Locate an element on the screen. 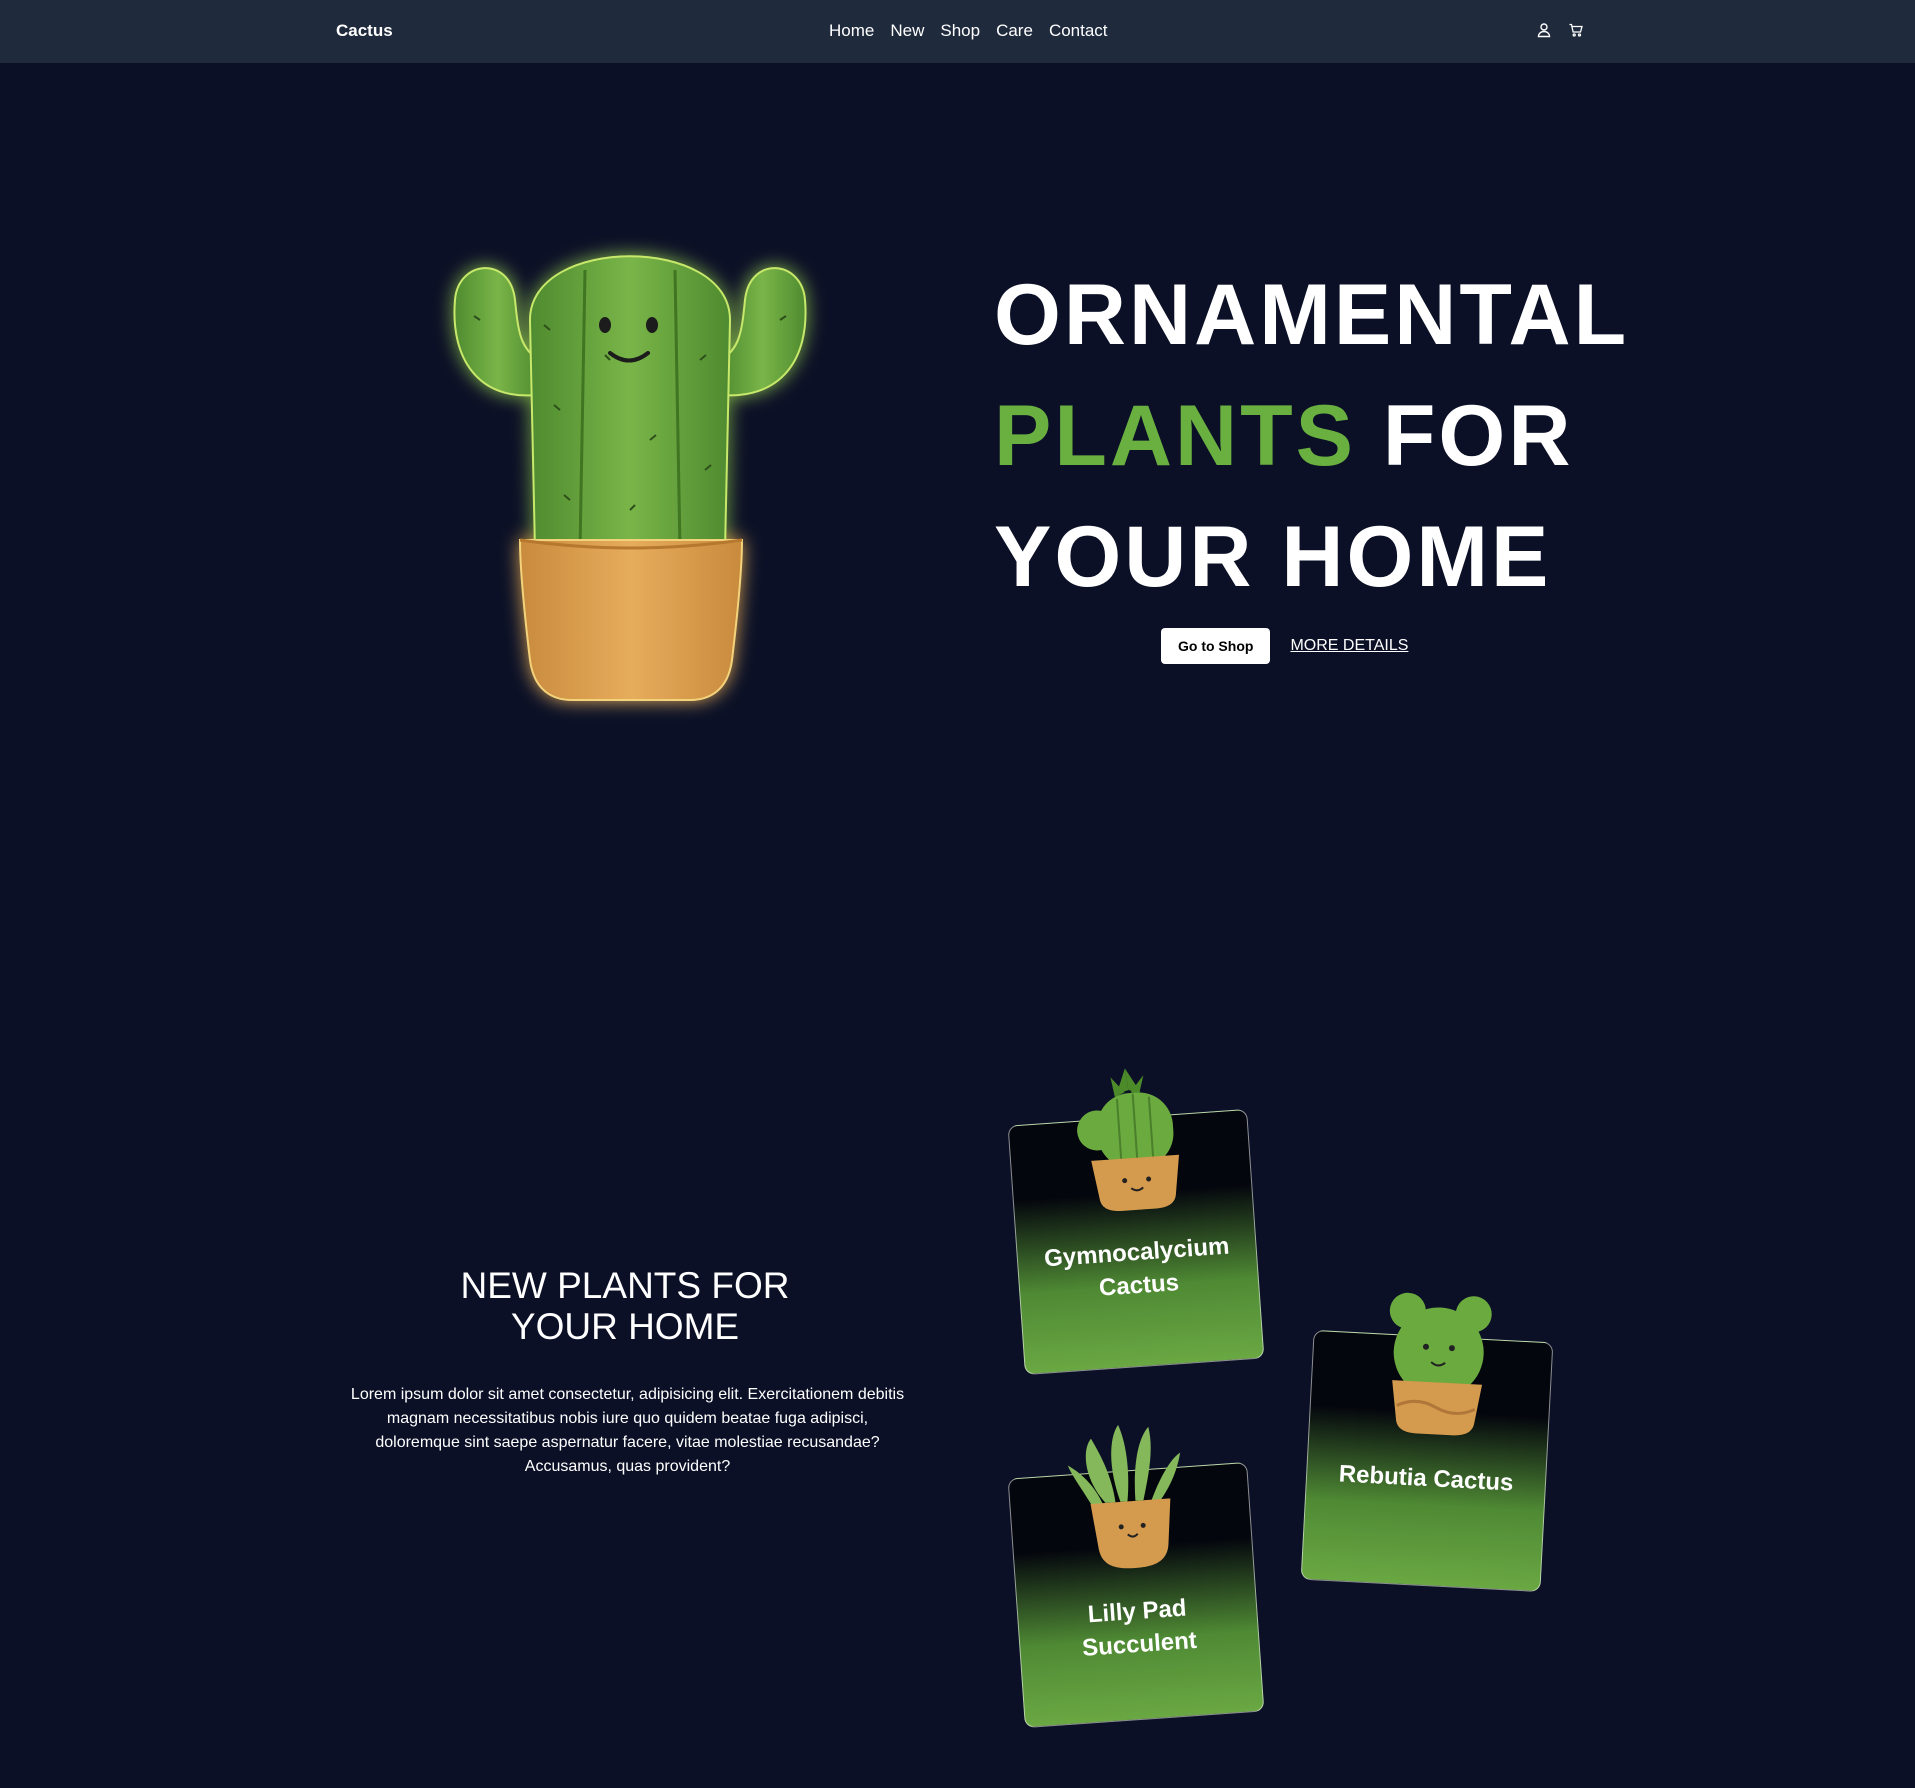 The image size is (1915, 1788). hero-title-accent: PLANTS is located at coordinates (1175, 436).